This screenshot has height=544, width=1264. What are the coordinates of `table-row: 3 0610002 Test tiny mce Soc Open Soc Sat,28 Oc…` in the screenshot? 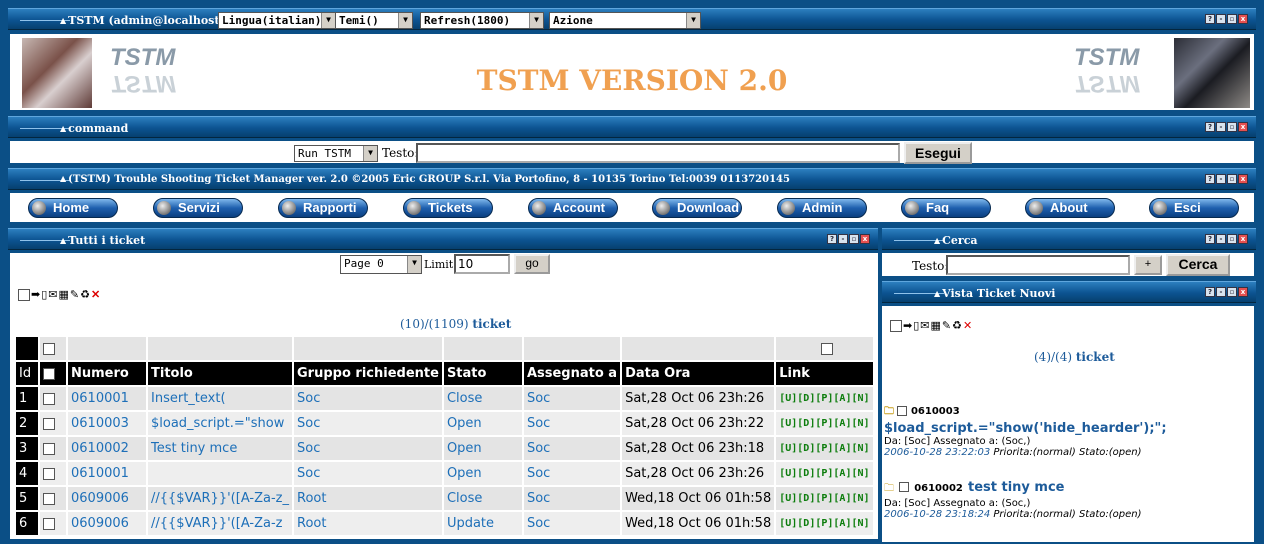 It's located at (444, 448).